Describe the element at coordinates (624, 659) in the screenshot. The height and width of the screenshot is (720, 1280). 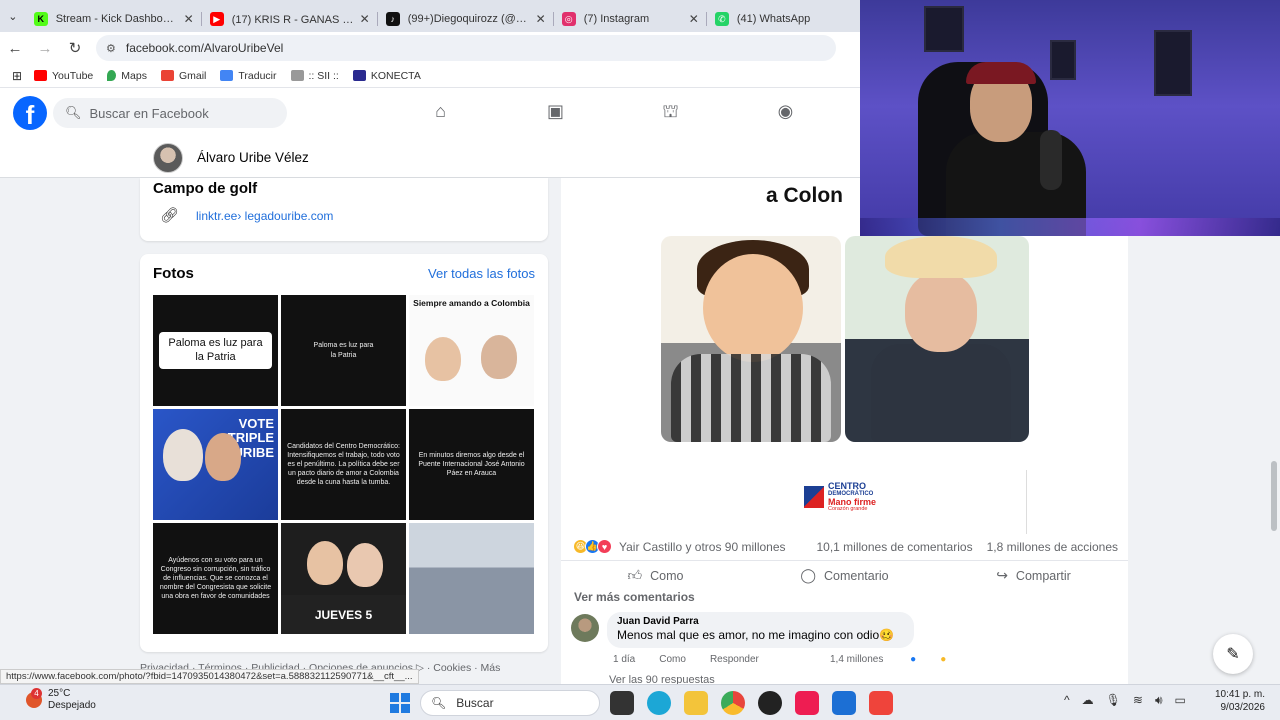
I see `comment-age: 1 día` at that location.